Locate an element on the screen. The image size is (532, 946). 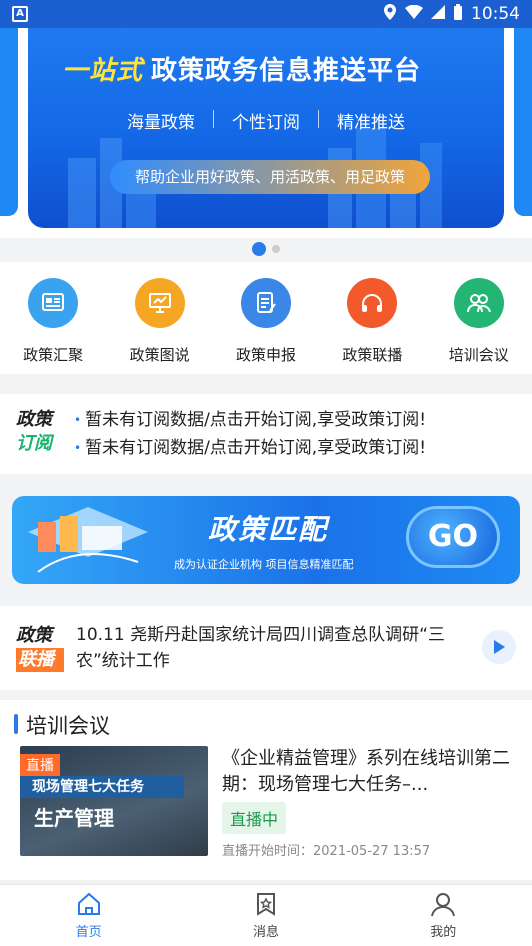
tab-home: 首页 is located at coordinates (89, 915).